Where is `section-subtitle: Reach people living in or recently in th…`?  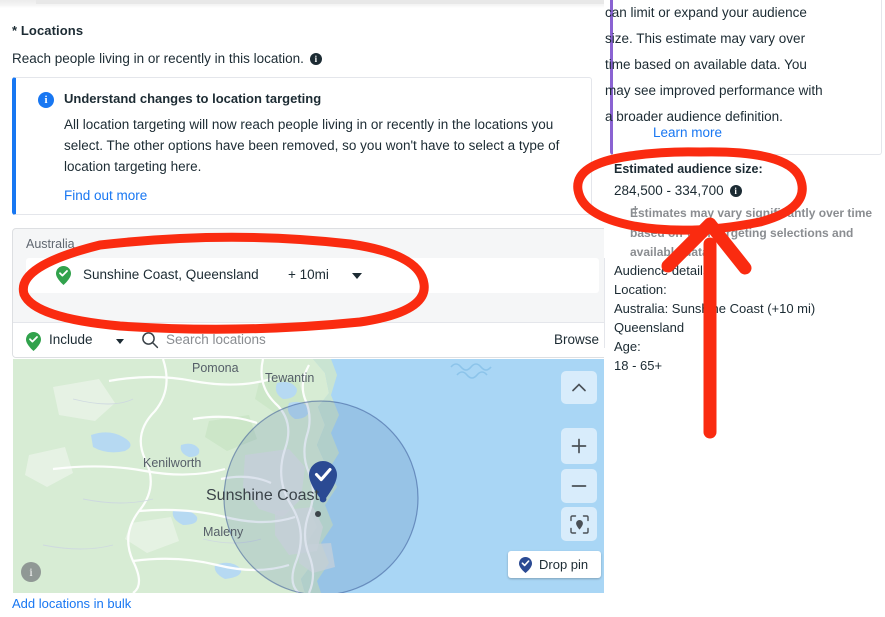
section-subtitle: Reach people living in or recently in th… is located at coordinates (167, 58).